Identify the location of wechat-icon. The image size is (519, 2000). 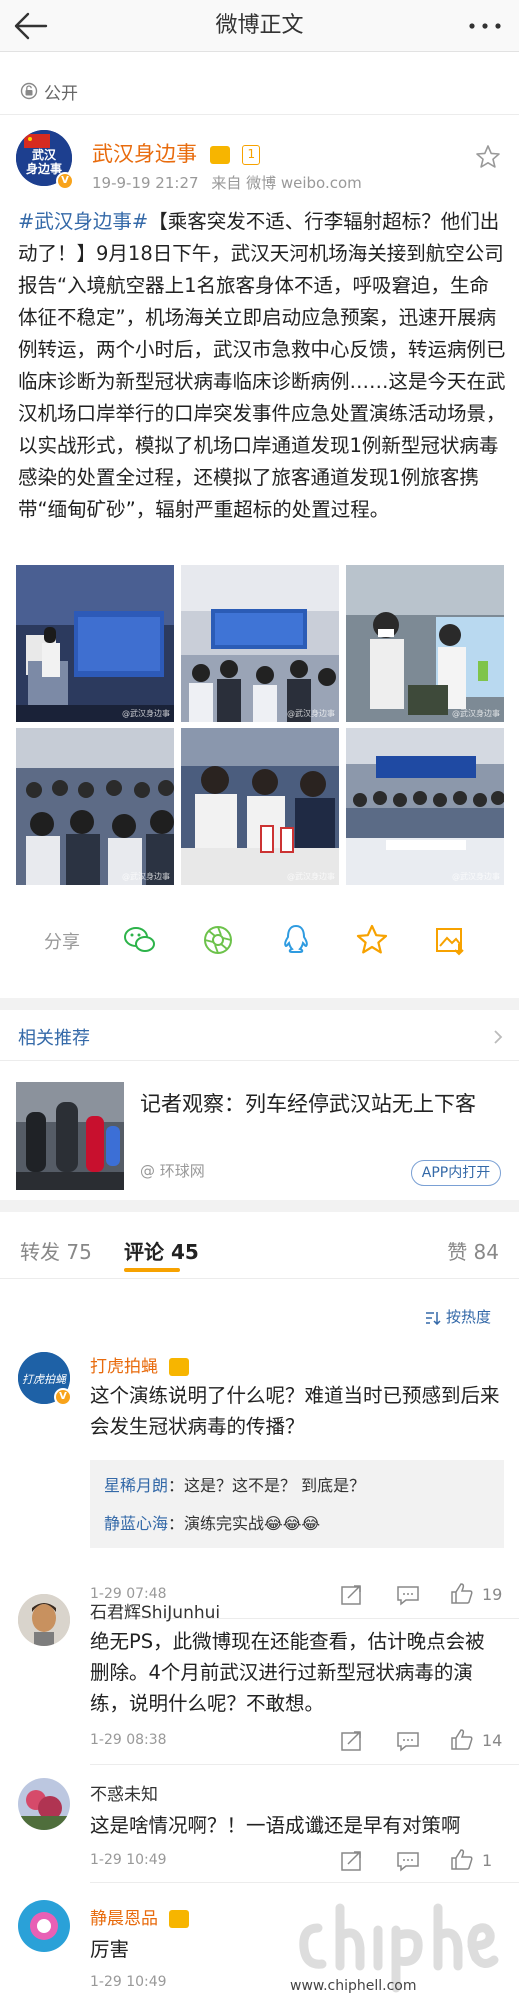
(140, 940).